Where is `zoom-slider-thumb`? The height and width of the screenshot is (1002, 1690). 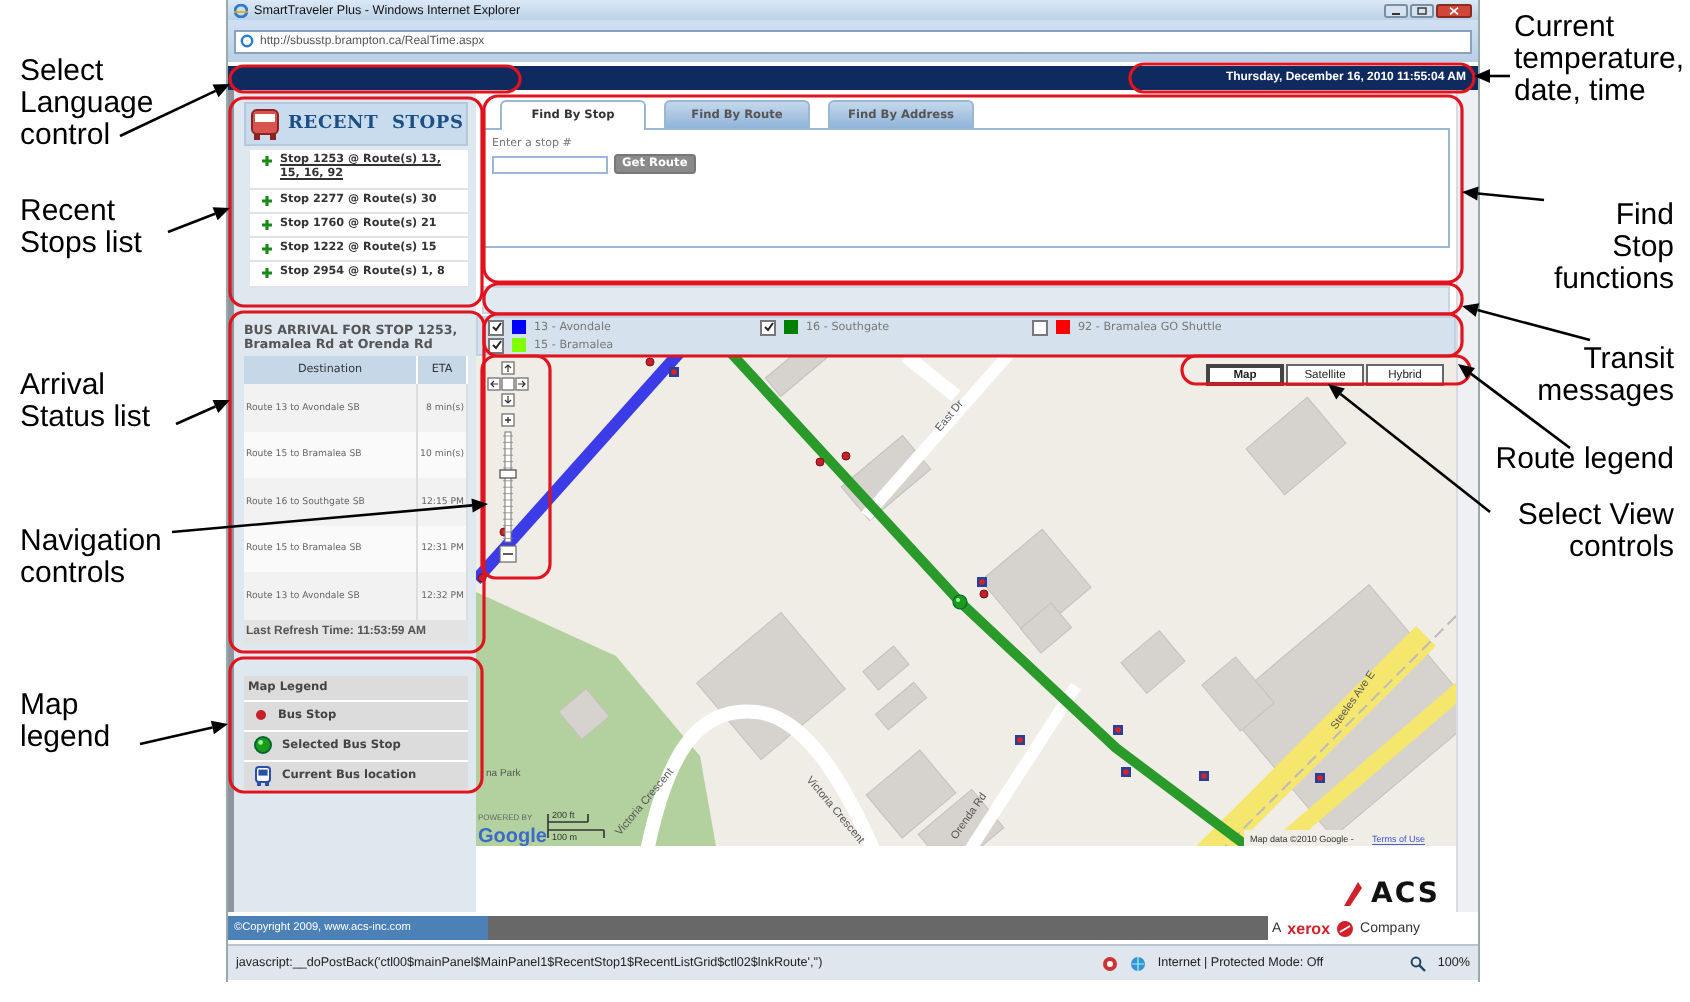
zoom-slider-thumb is located at coordinates (508, 474).